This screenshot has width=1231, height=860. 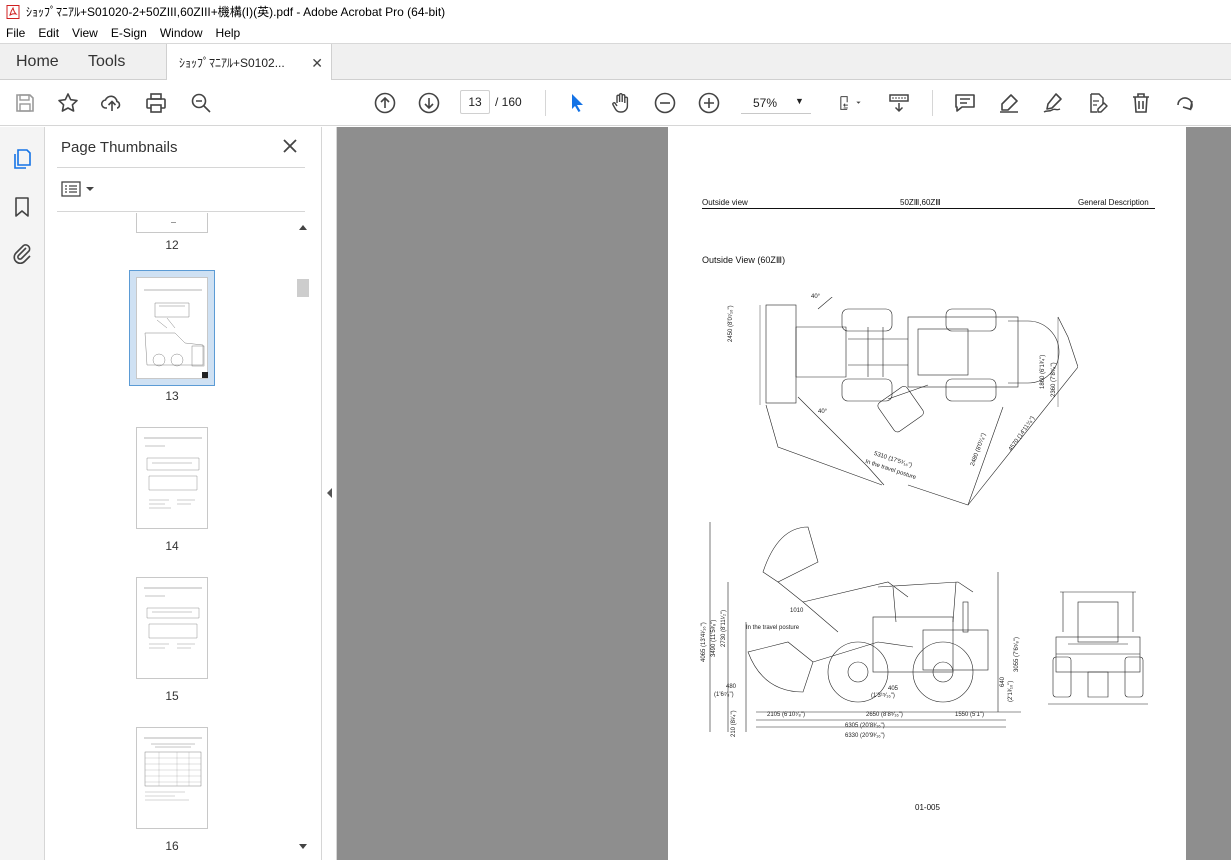 I want to click on menu-file: File, so click(x=15, y=33).